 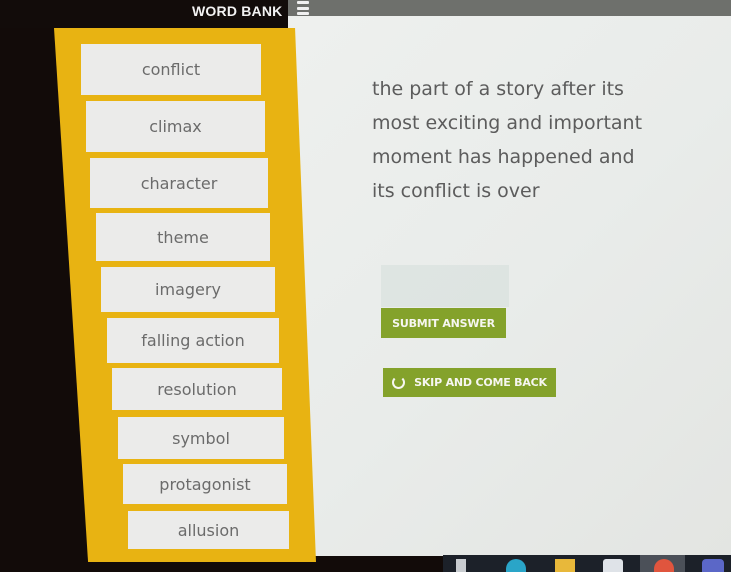 What do you see at coordinates (208, 530) in the screenshot?
I see `word-tile-allusion: allusion` at bounding box center [208, 530].